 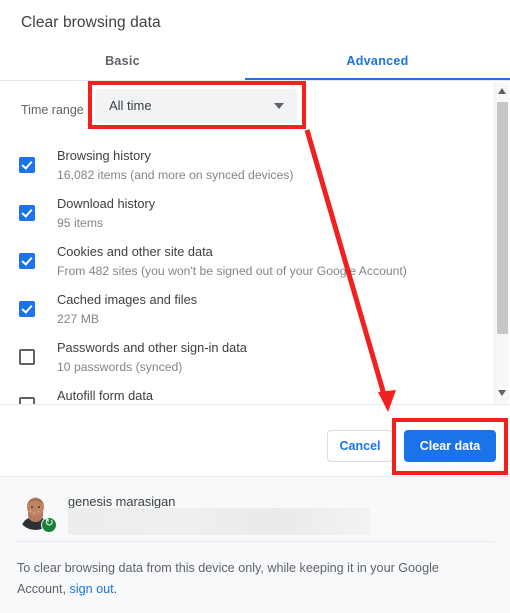 What do you see at coordinates (92, 589) in the screenshot?
I see `sign-out-link: sign out` at bounding box center [92, 589].